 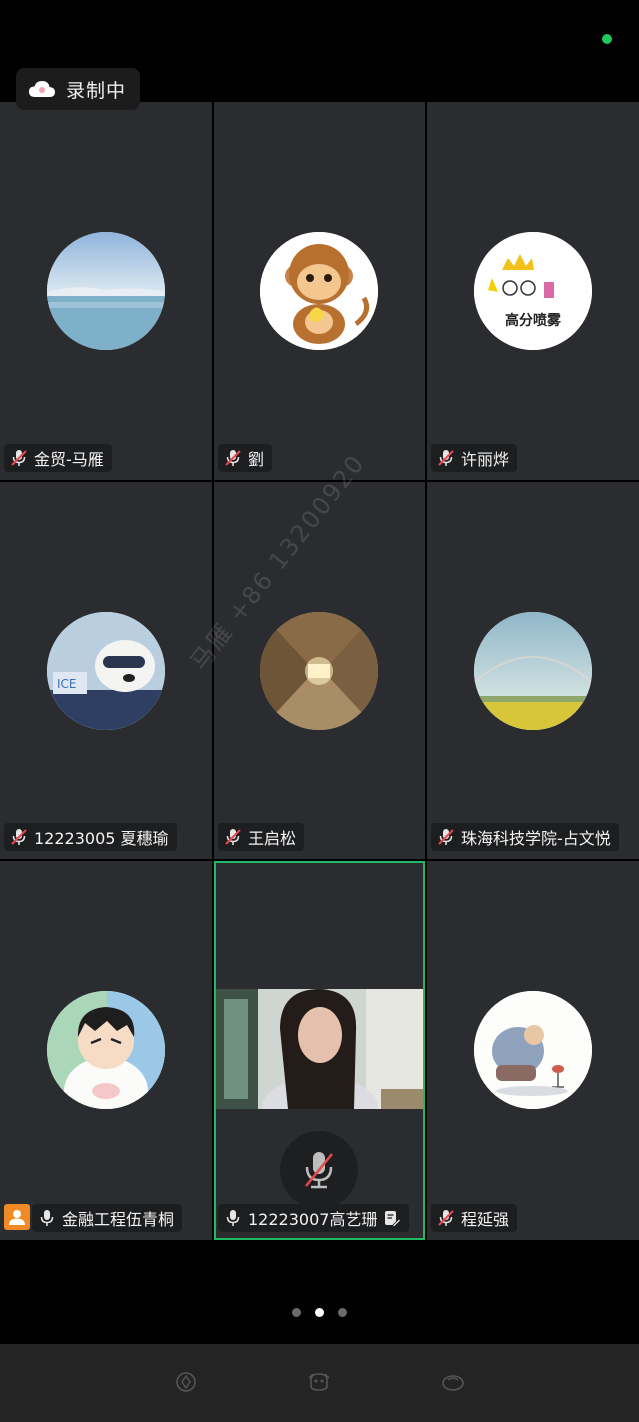 I want to click on participant-name: 珠海科技学院-占文悦, so click(x=536, y=838).